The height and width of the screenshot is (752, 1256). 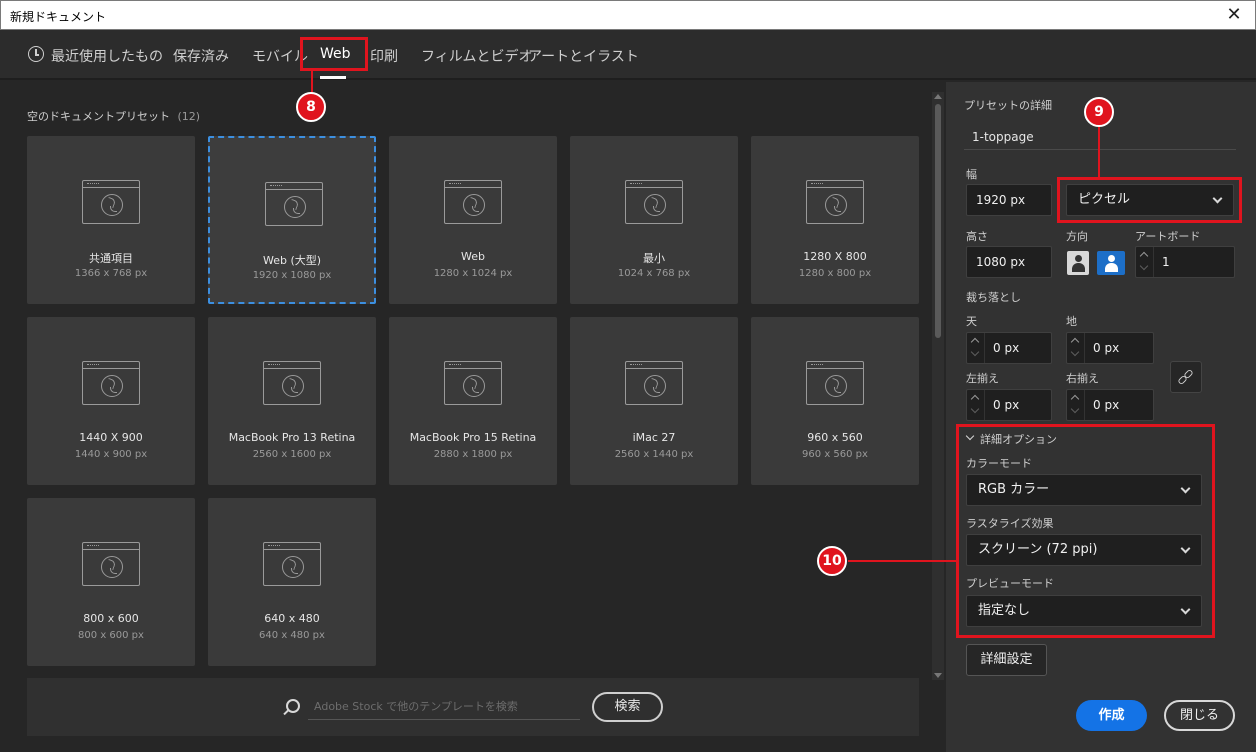 What do you see at coordinates (1199, 715) in the screenshot?
I see `close-button: 閉じる` at bounding box center [1199, 715].